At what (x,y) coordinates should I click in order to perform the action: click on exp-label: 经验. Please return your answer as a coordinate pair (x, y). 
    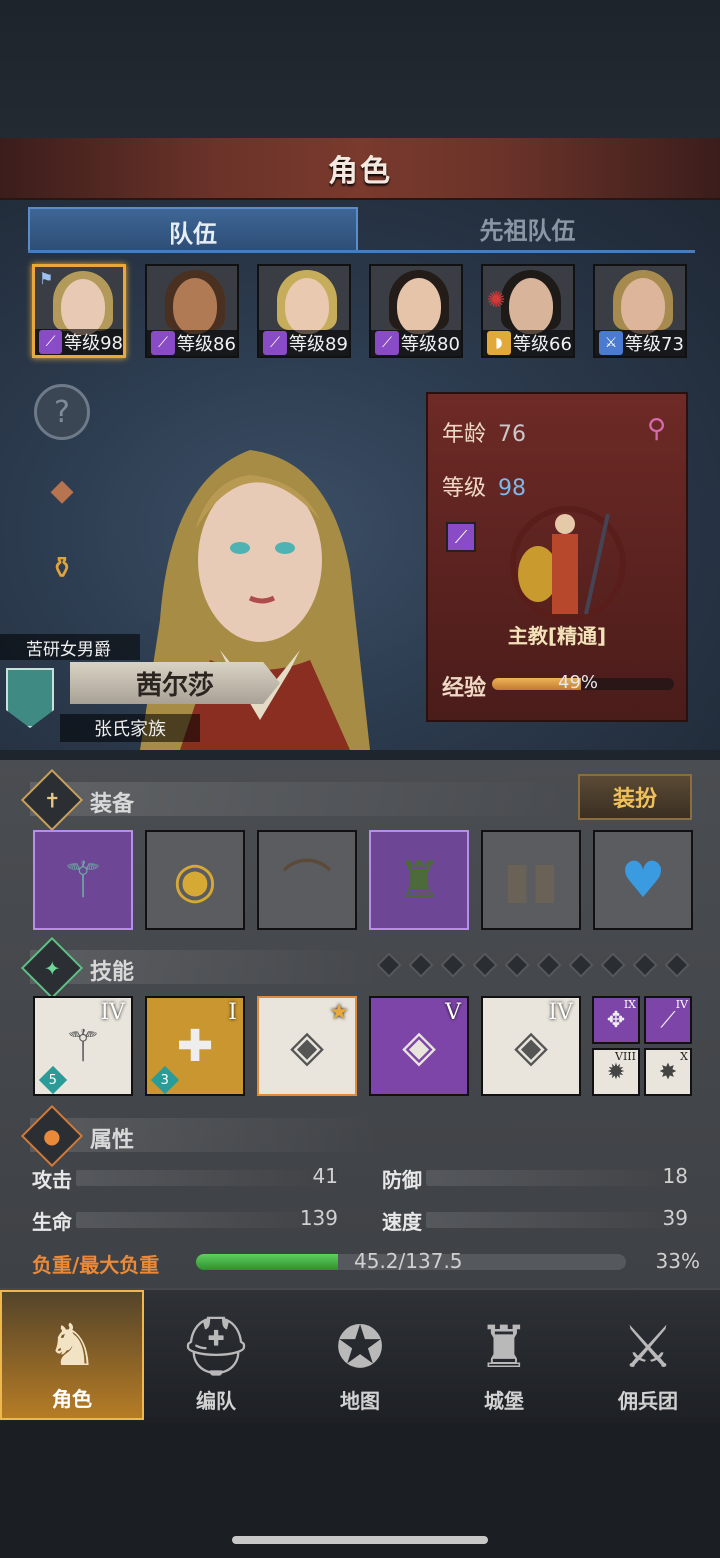
    Looking at the image, I should click on (464, 688).